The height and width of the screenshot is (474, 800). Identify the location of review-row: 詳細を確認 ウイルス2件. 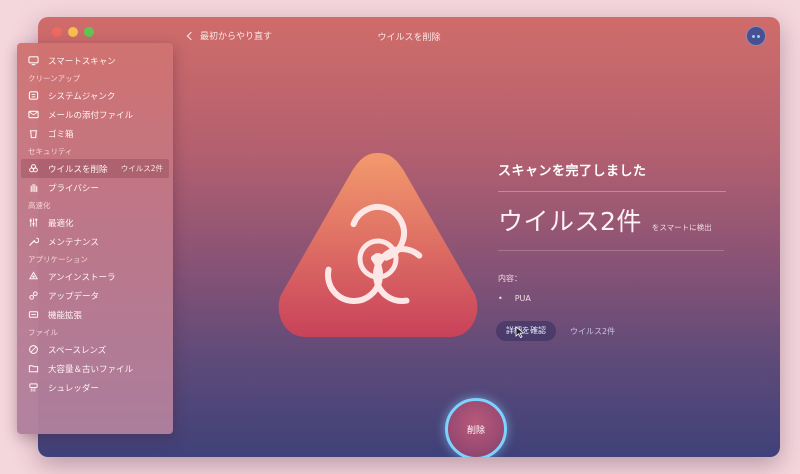
(555, 331).